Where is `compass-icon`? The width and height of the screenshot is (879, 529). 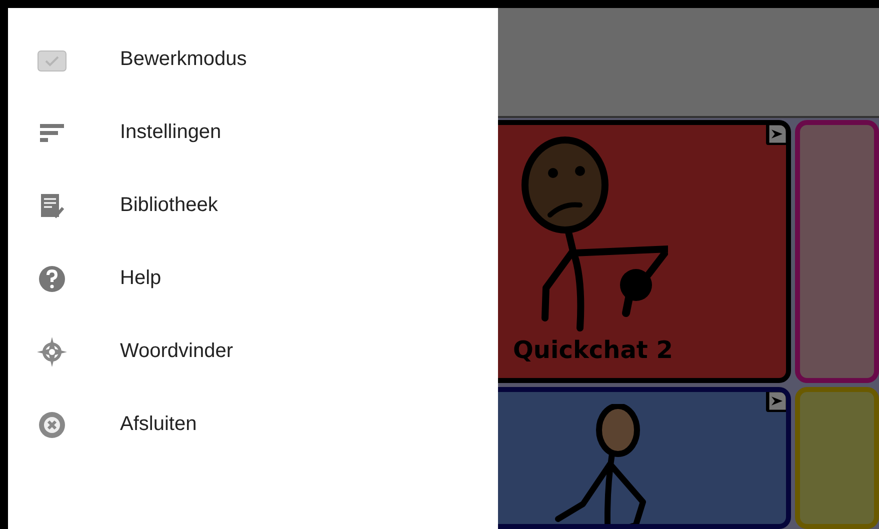 compass-icon is located at coordinates (52, 352).